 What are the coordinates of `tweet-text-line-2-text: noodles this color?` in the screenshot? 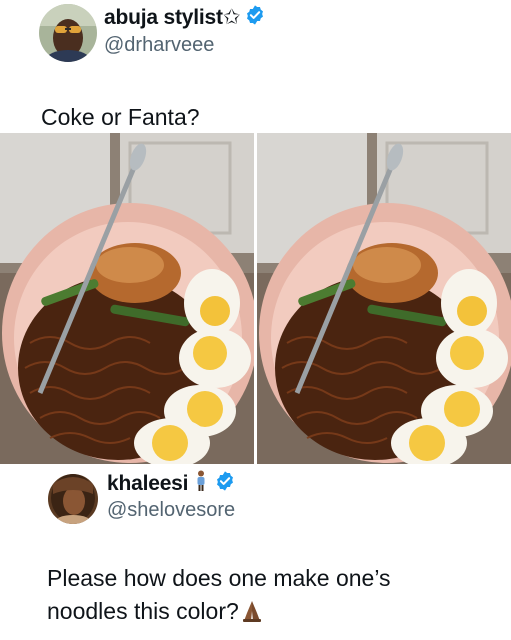 It's located at (143, 611).